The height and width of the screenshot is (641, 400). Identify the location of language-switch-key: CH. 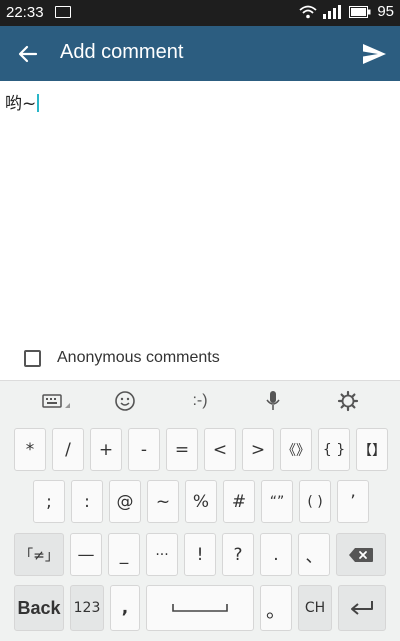
(315, 608).